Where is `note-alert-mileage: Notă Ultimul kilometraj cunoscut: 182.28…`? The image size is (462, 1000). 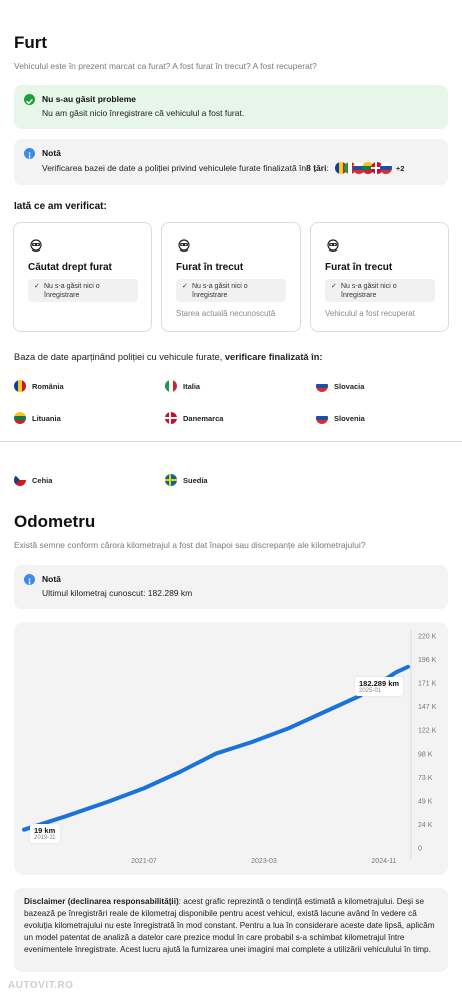 note-alert-mileage: Notă Ultimul kilometraj cunoscut: 182.28… is located at coordinates (231, 587).